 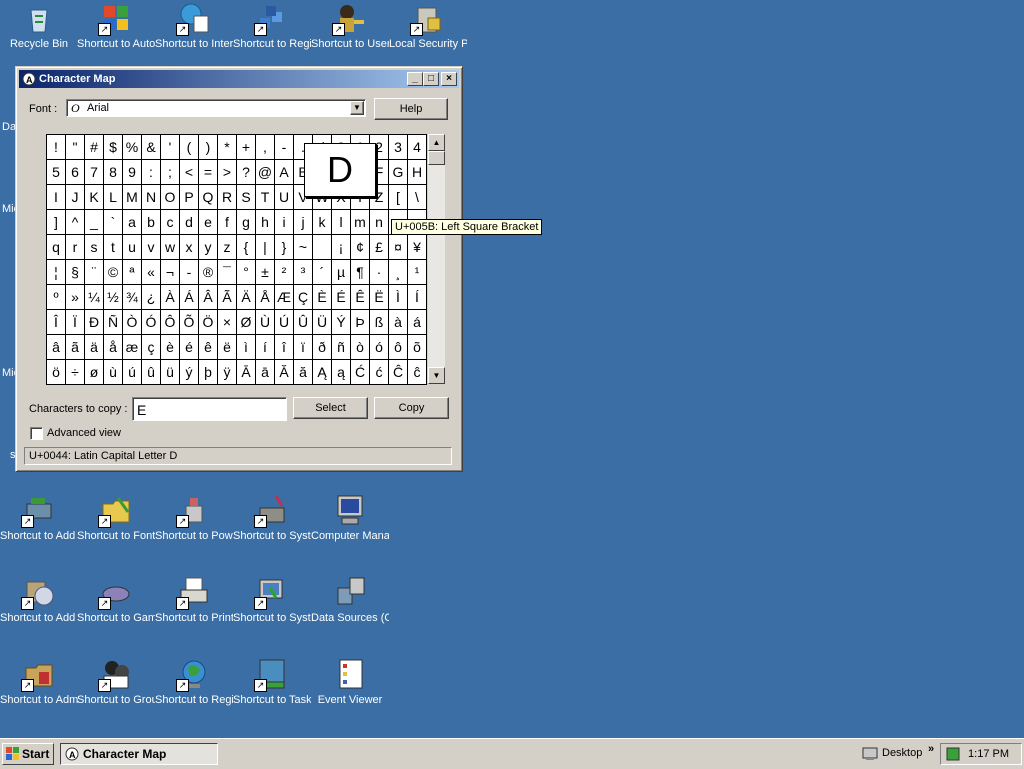 I want to click on character-cell: £, so click(x=379, y=247).